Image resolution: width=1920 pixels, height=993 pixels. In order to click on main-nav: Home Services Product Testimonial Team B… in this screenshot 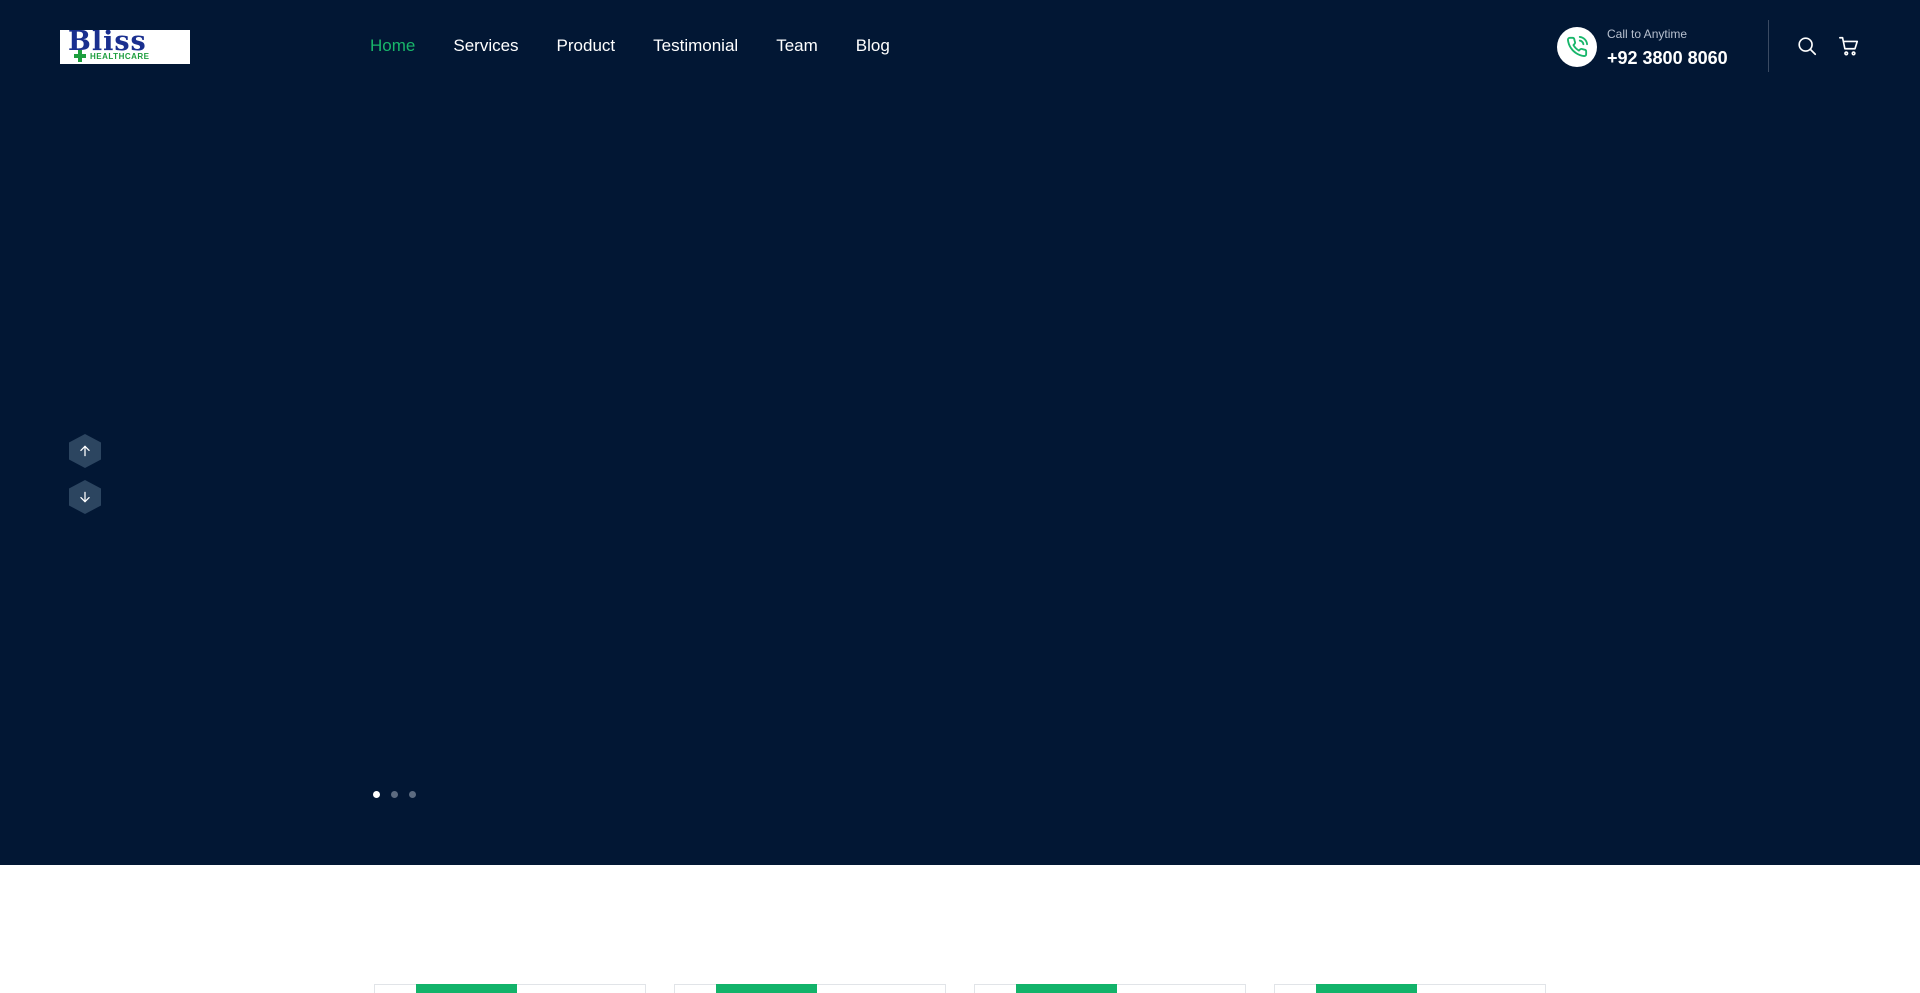, I will do `click(630, 46)`.